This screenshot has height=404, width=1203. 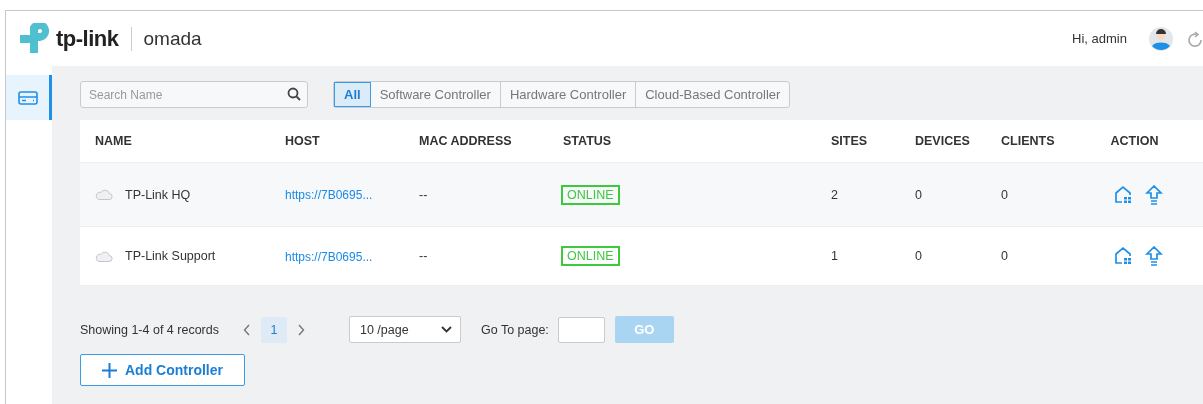 What do you see at coordinates (465, 141) in the screenshot?
I see `column-header: MAC ADDRESS` at bounding box center [465, 141].